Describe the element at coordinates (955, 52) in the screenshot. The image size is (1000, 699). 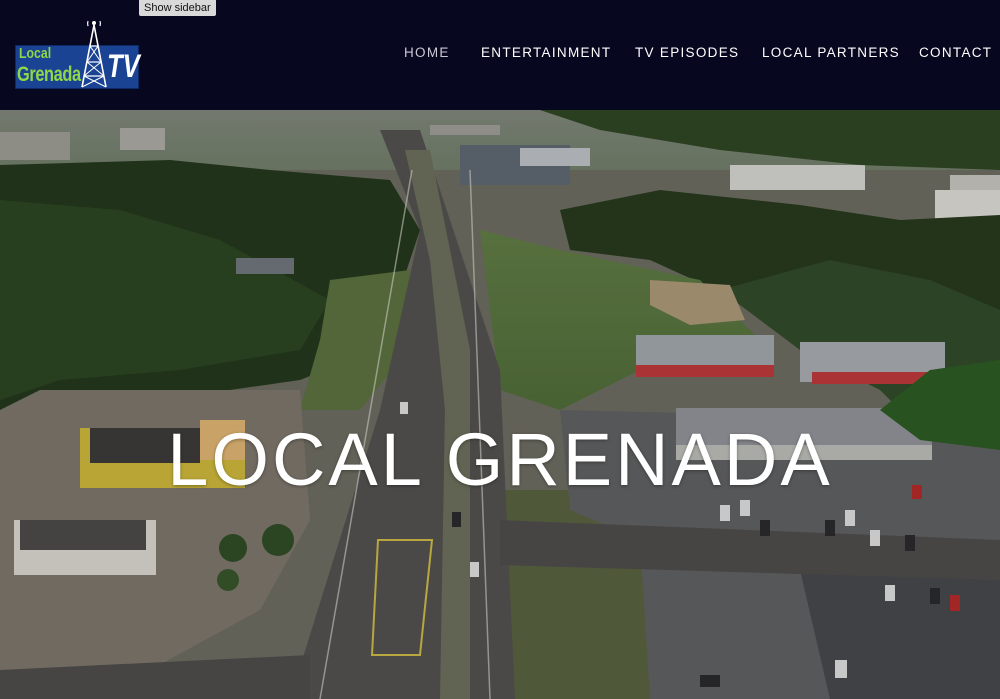
I see `nav-contact: CONTACT` at that location.